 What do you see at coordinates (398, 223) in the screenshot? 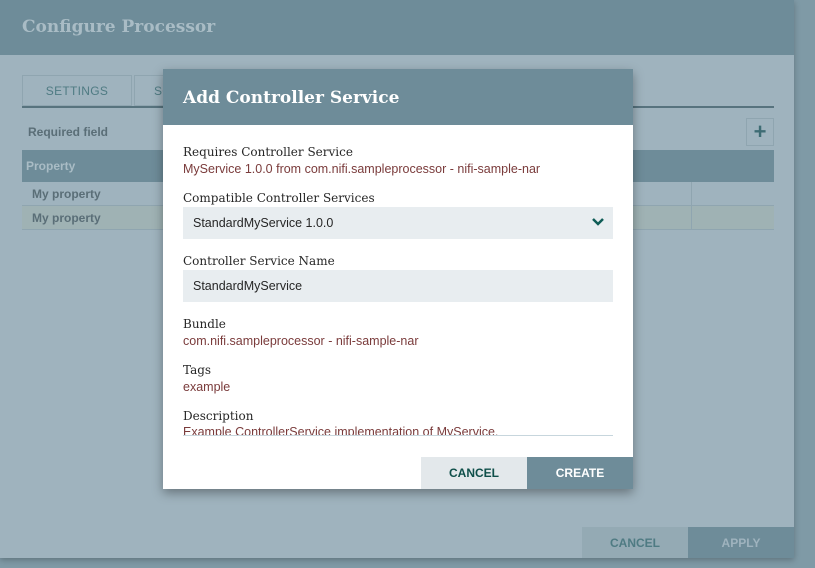
I see `compatible-services-select: StandardMyService 1.0.0` at bounding box center [398, 223].